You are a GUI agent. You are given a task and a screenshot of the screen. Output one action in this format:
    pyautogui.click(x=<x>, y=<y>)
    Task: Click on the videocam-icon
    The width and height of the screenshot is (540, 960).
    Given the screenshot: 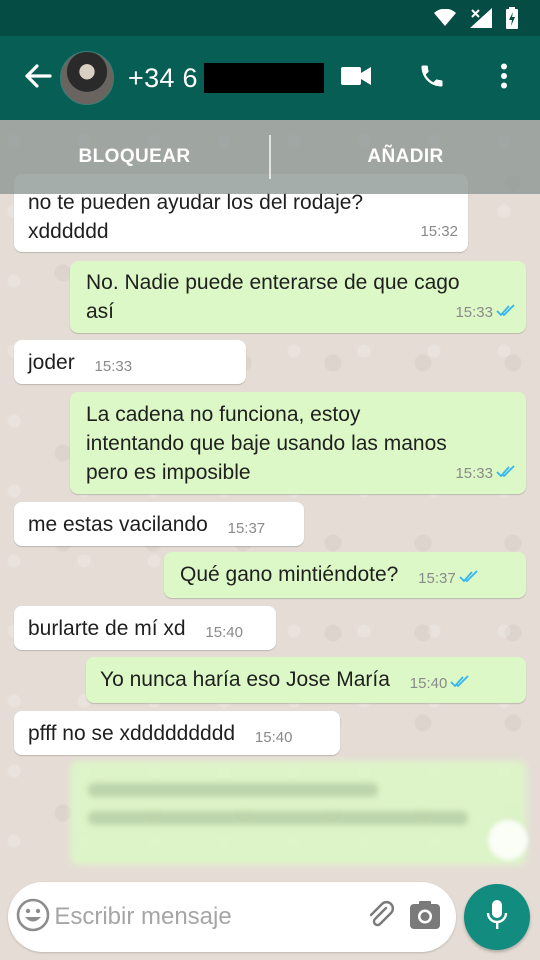 What is the action you would take?
    pyautogui.click(x=356, y=78)
    